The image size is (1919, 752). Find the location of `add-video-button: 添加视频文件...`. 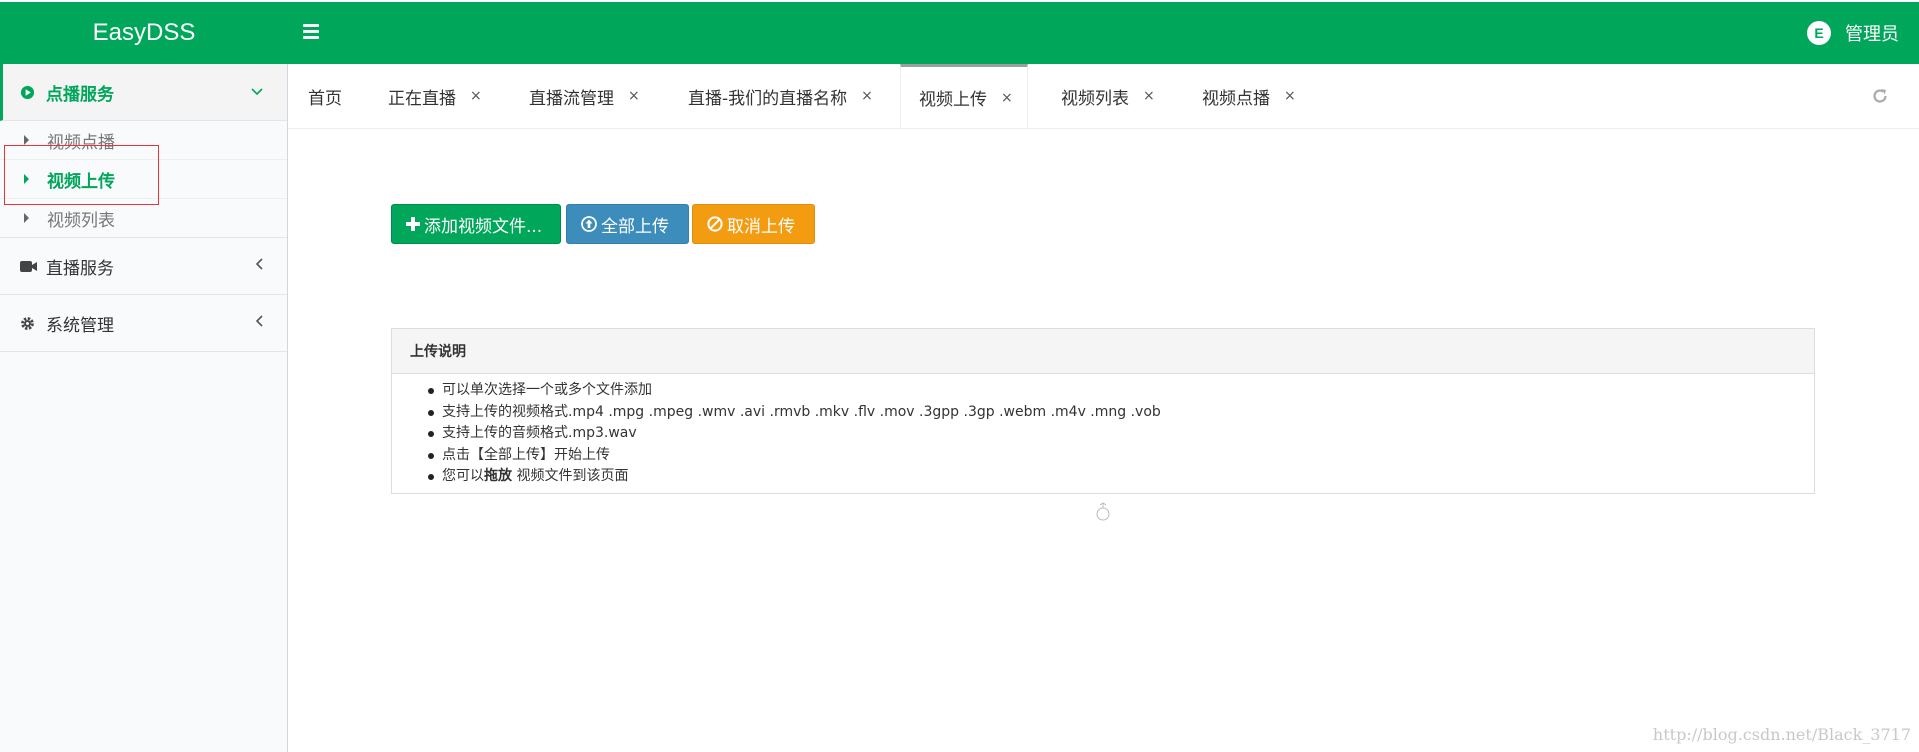

add-video-button: 添加视频文件... is located at coordinates (476, 224).